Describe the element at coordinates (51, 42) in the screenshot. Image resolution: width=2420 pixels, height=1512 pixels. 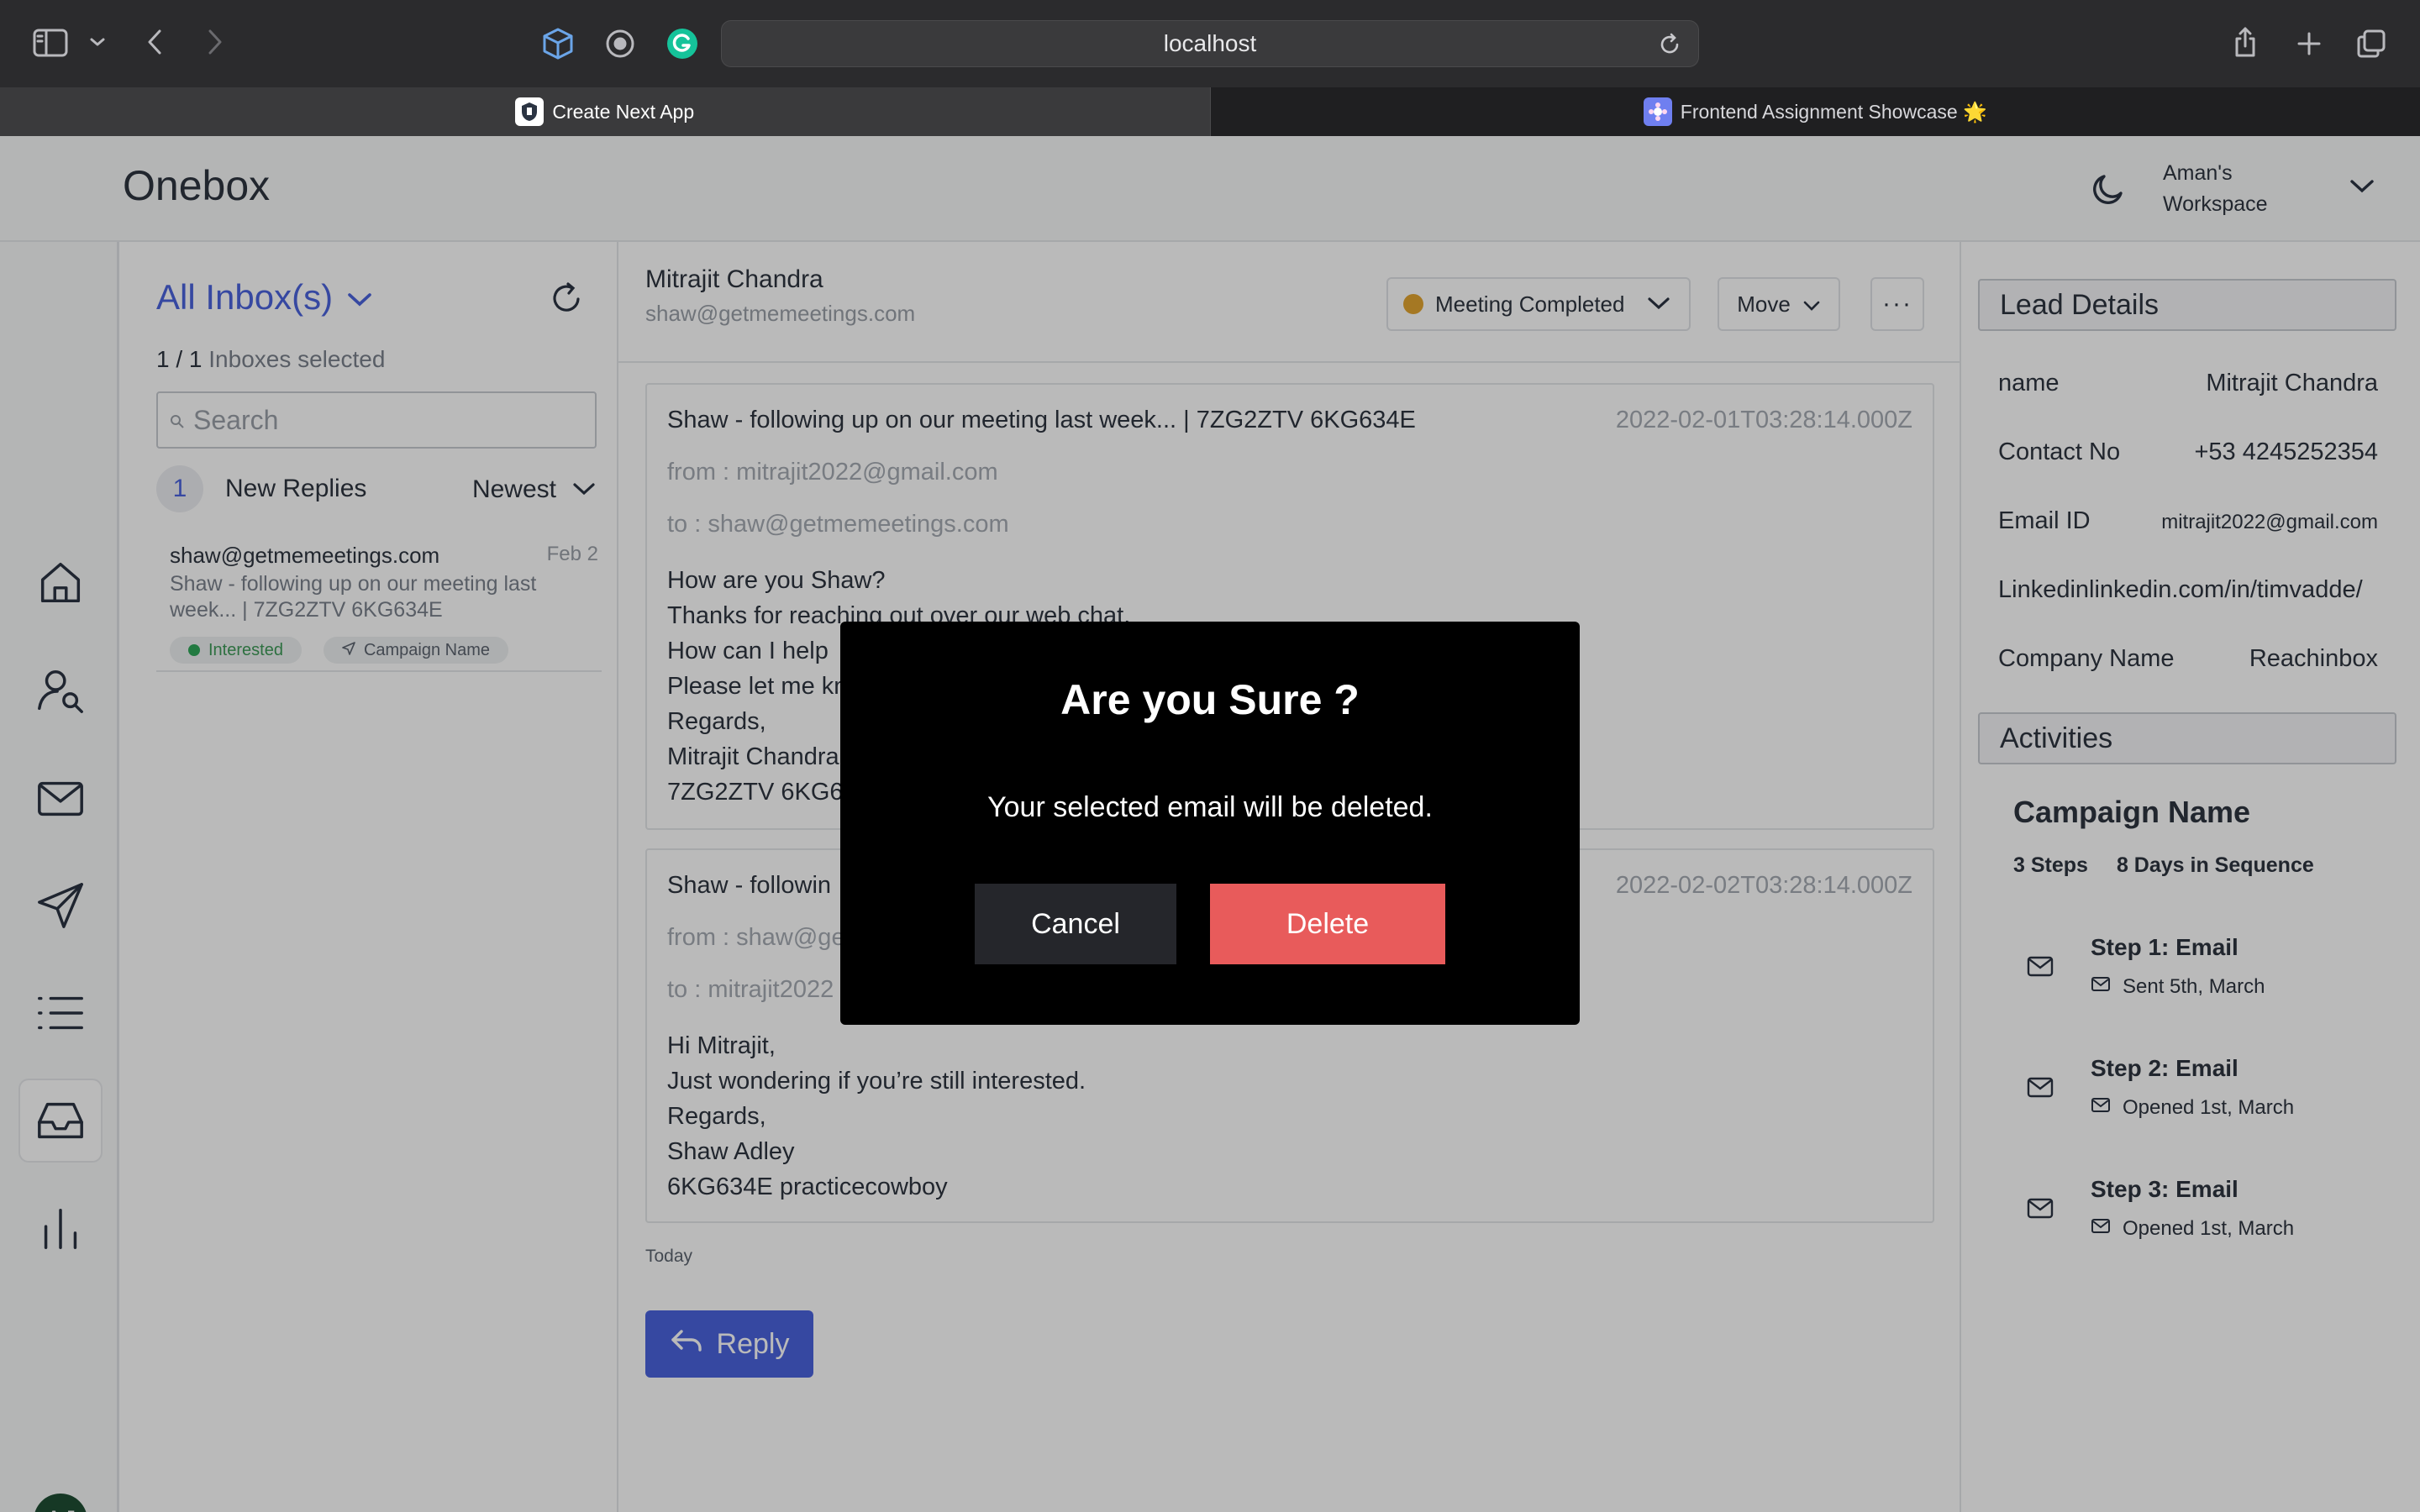
I see `sidebar-toggle-icon` at that location.